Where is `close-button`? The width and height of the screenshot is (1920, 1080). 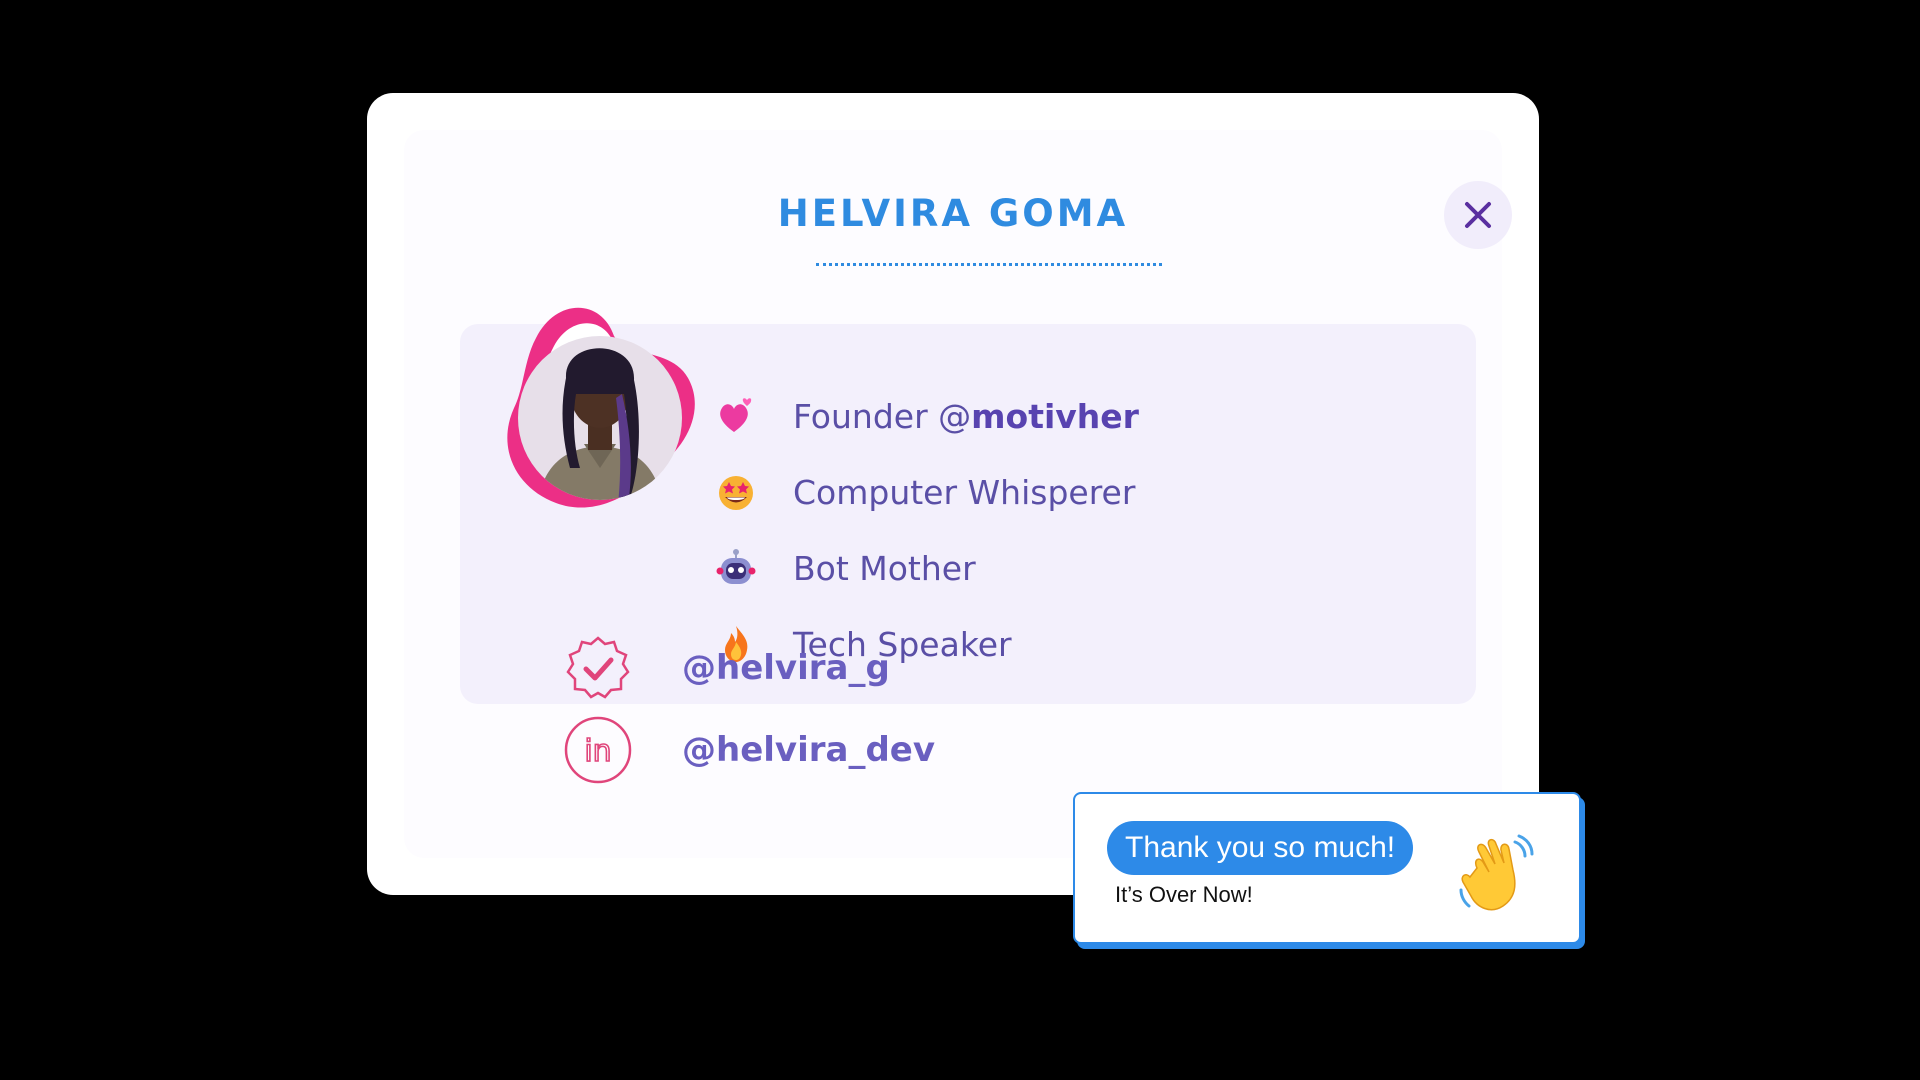 close-button is located at coordinates (1478, 215).